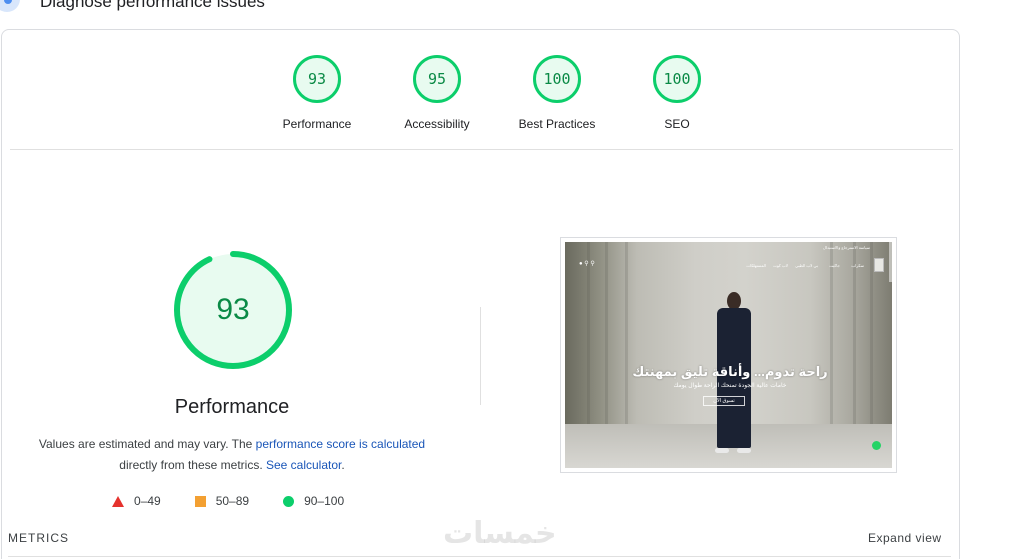 The image size is (1009, 559). I want to click on gauge-score: 95, so click(437, 79).